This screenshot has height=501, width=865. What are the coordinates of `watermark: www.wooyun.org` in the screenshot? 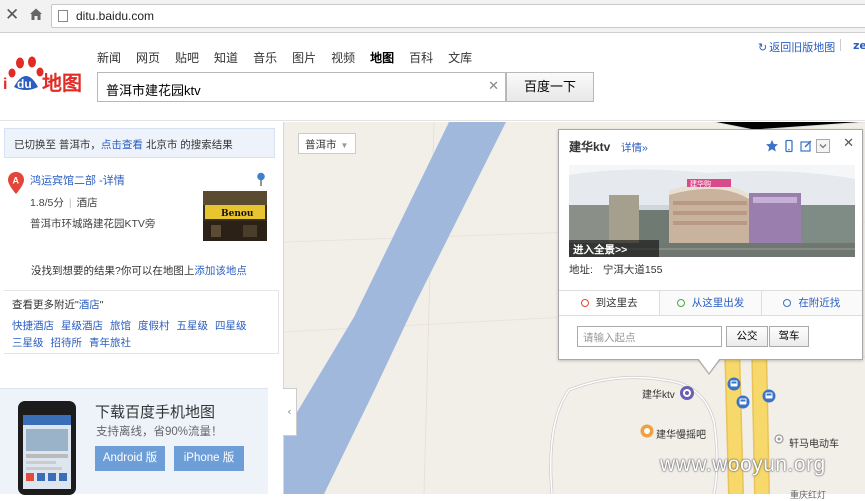 It's located at (743, 464).